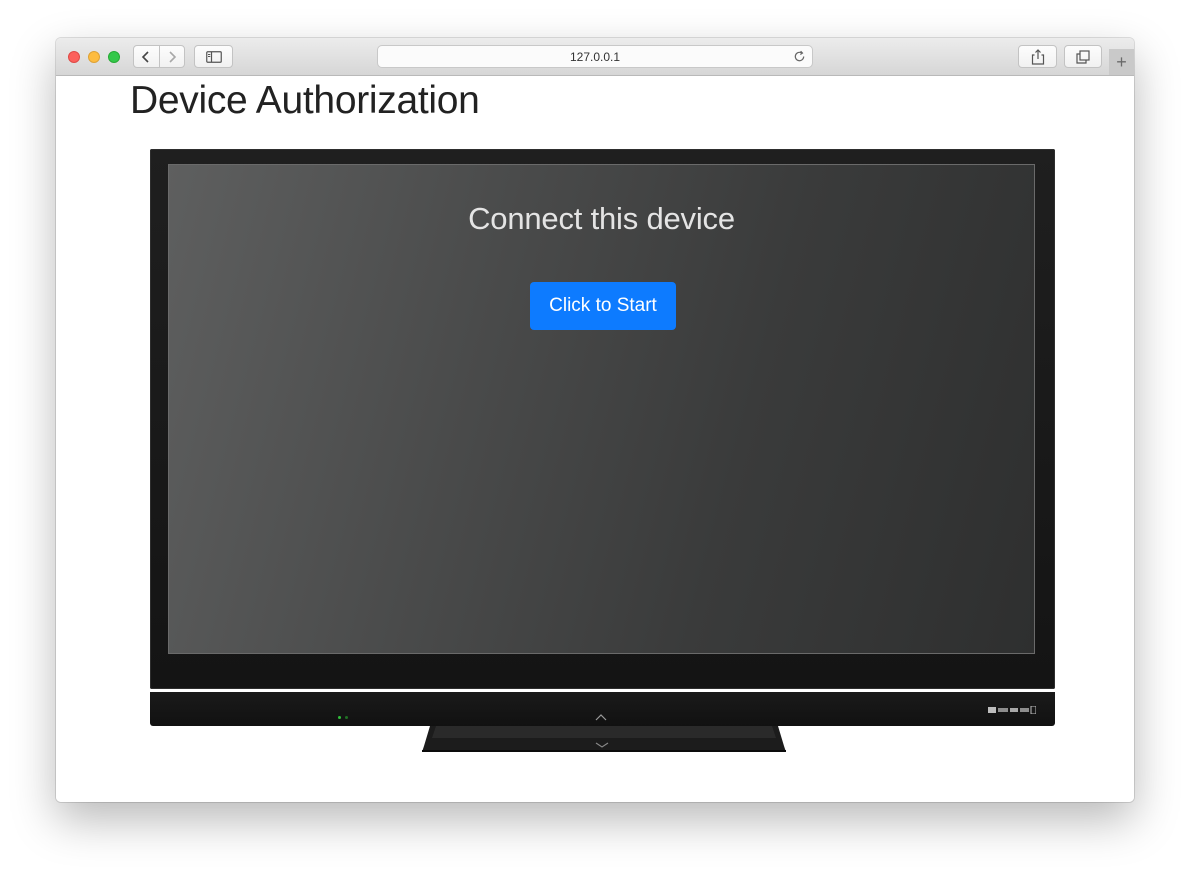  What do you see at coordinates (74, 57) in the screenshot?
I see `close-window-button` at bounding box center [74, 57].